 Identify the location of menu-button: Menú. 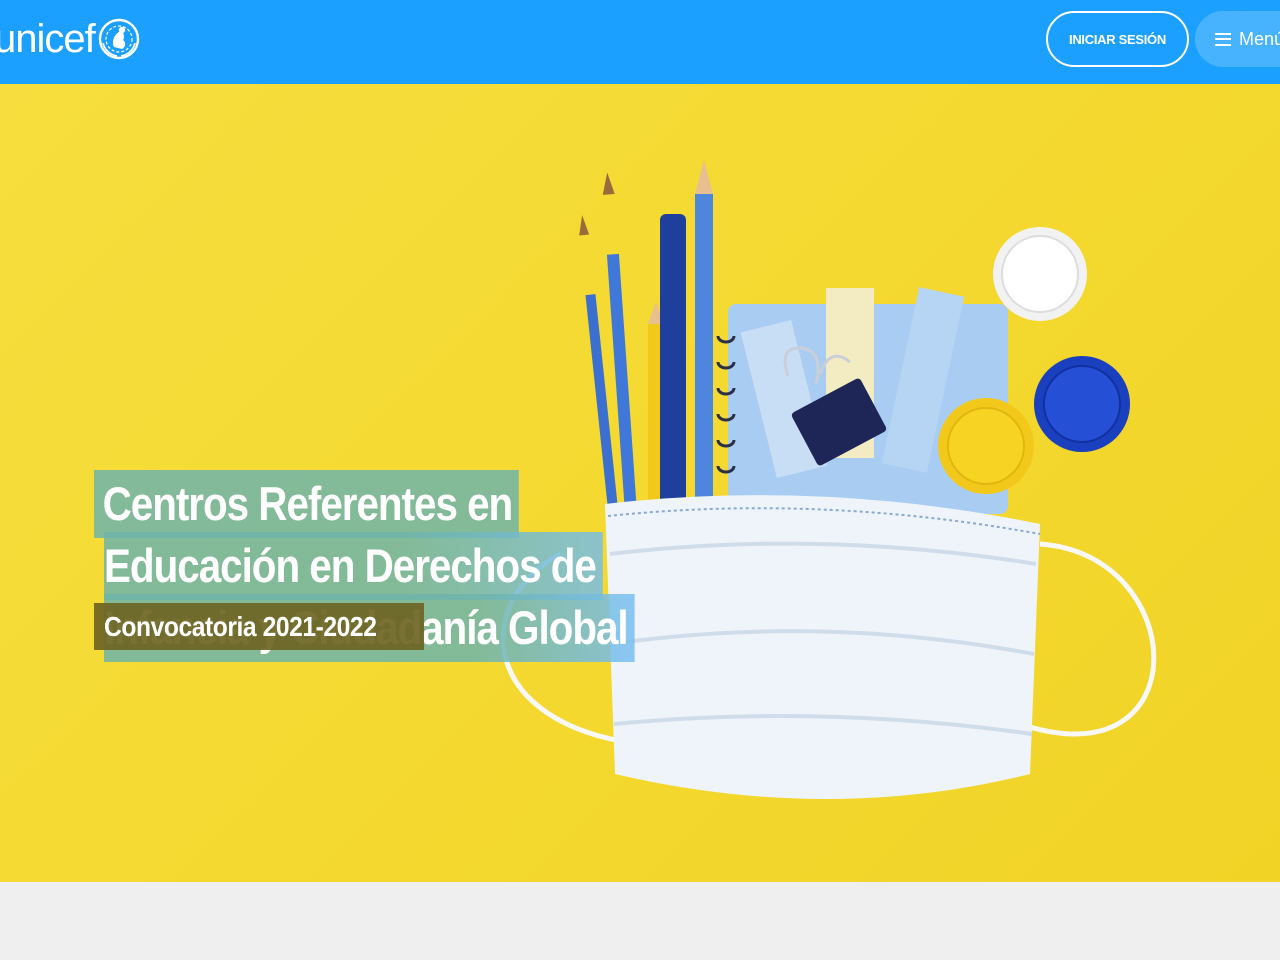
(1237, 39).